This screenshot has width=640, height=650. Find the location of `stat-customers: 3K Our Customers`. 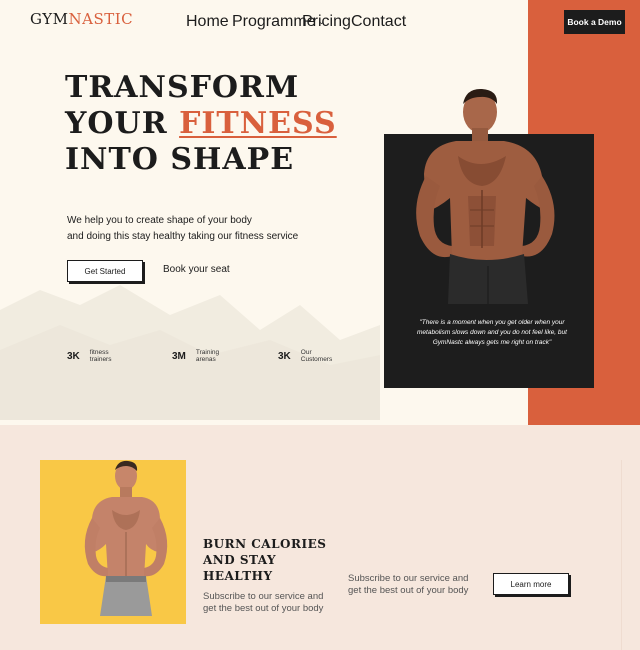

stat-customers: 3K Our Customers is located at coordinates (309, 357).